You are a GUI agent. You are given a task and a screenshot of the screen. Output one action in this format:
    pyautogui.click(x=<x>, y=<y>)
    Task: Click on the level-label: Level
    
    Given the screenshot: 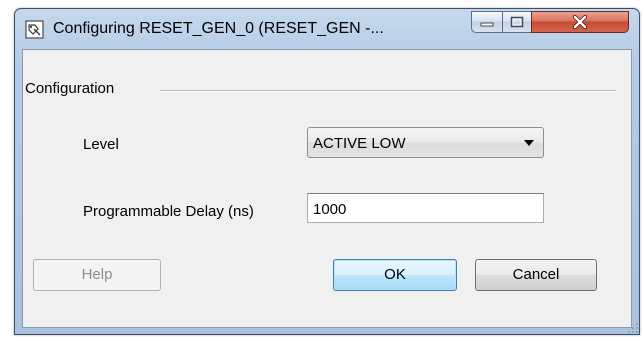 What is the action you would take?
    pyautogui.click(x=101, y=144)
    